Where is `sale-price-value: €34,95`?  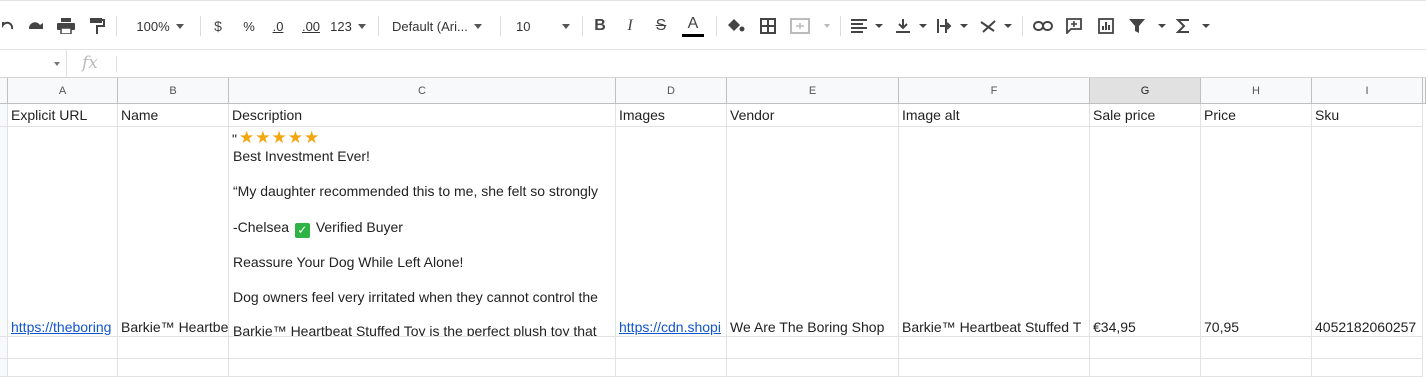
sale-price-value: €34,95 is located at coordinates (1114, 327).